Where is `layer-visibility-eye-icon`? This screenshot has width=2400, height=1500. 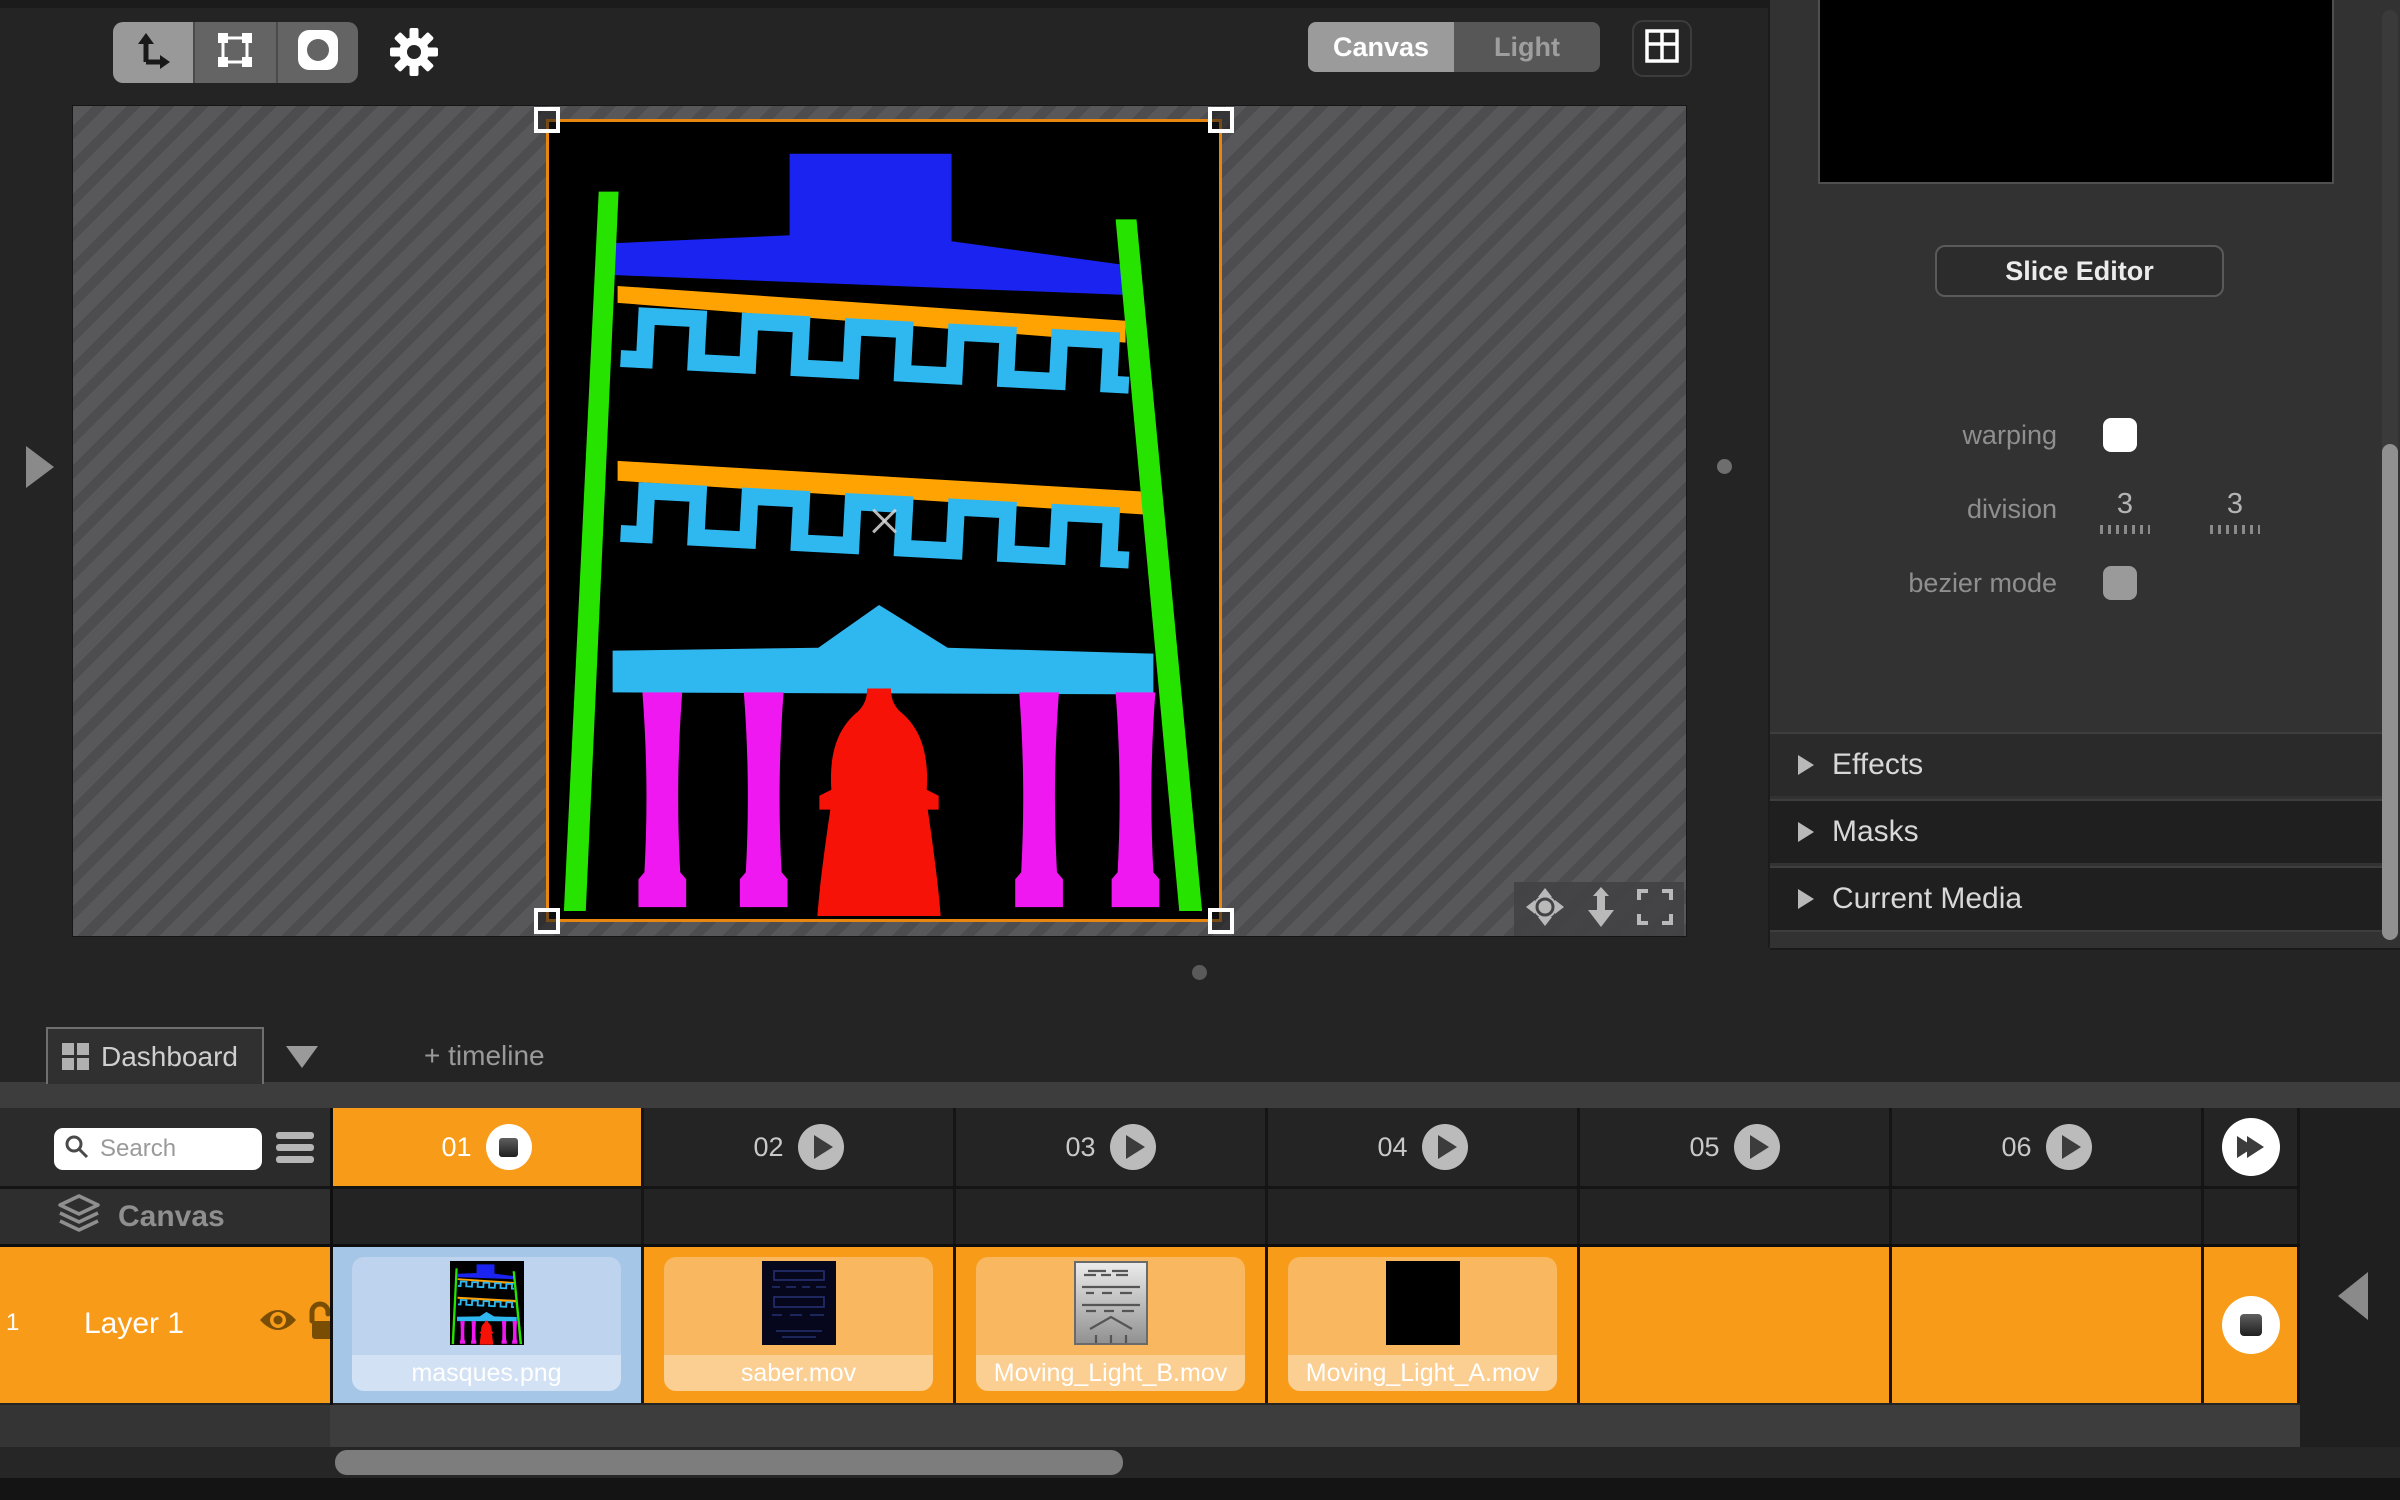 layer-visibility-eye-icon is located at coordinates (278, 1322).